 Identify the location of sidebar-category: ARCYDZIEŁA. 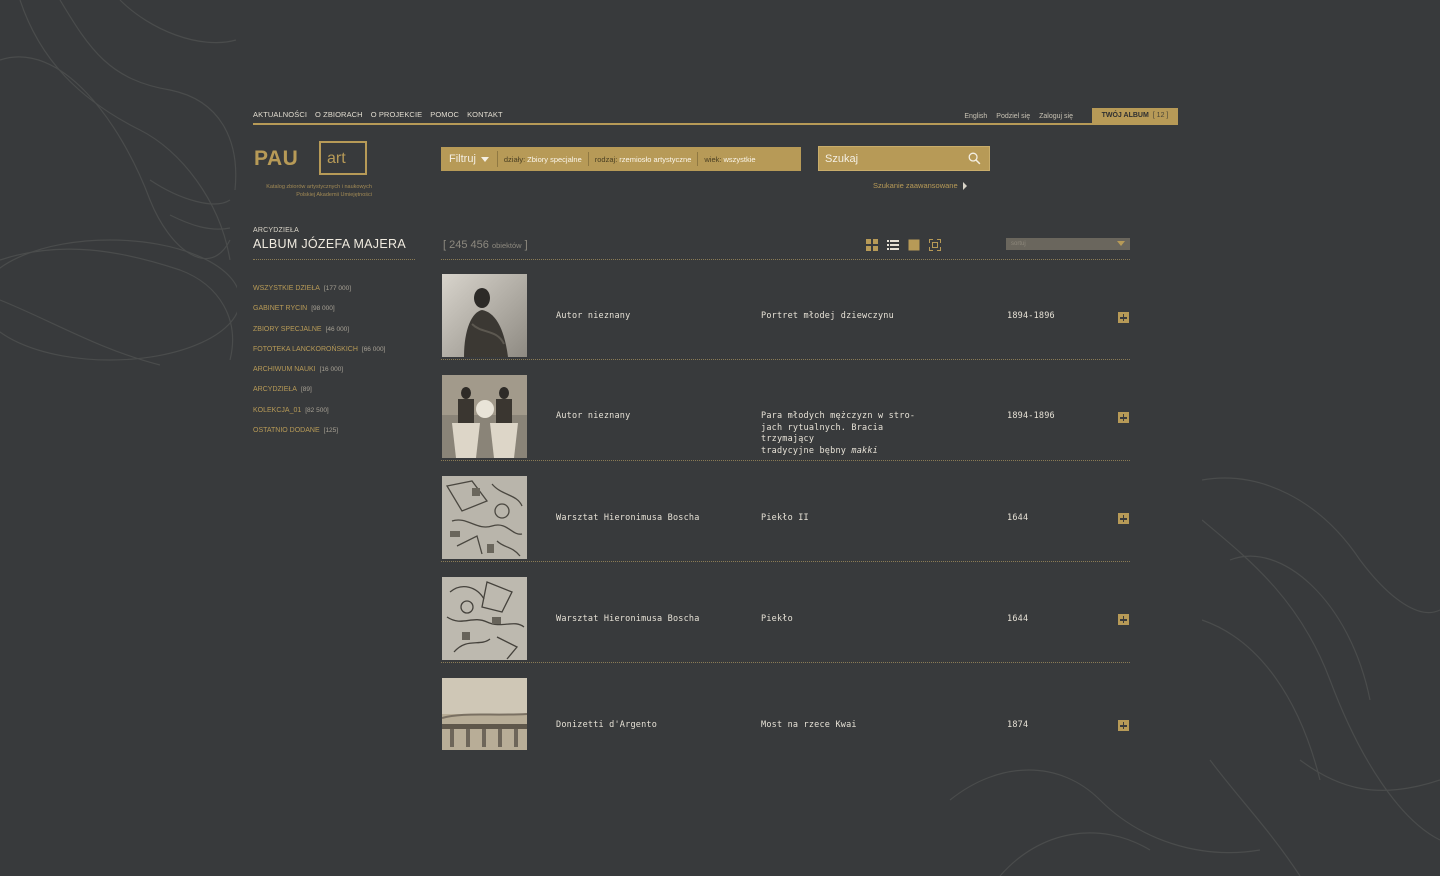
(276, 230).